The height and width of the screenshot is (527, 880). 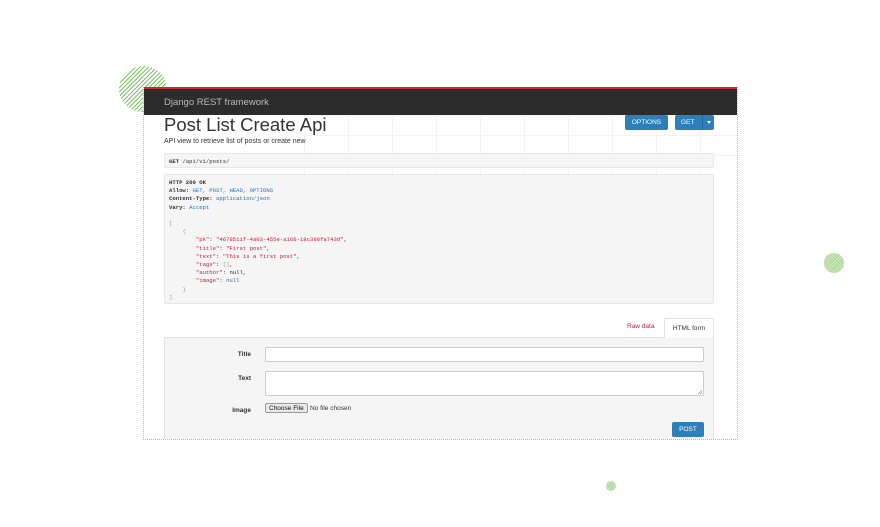 I want to click on decorative-dot, so click(x=834, y=263).